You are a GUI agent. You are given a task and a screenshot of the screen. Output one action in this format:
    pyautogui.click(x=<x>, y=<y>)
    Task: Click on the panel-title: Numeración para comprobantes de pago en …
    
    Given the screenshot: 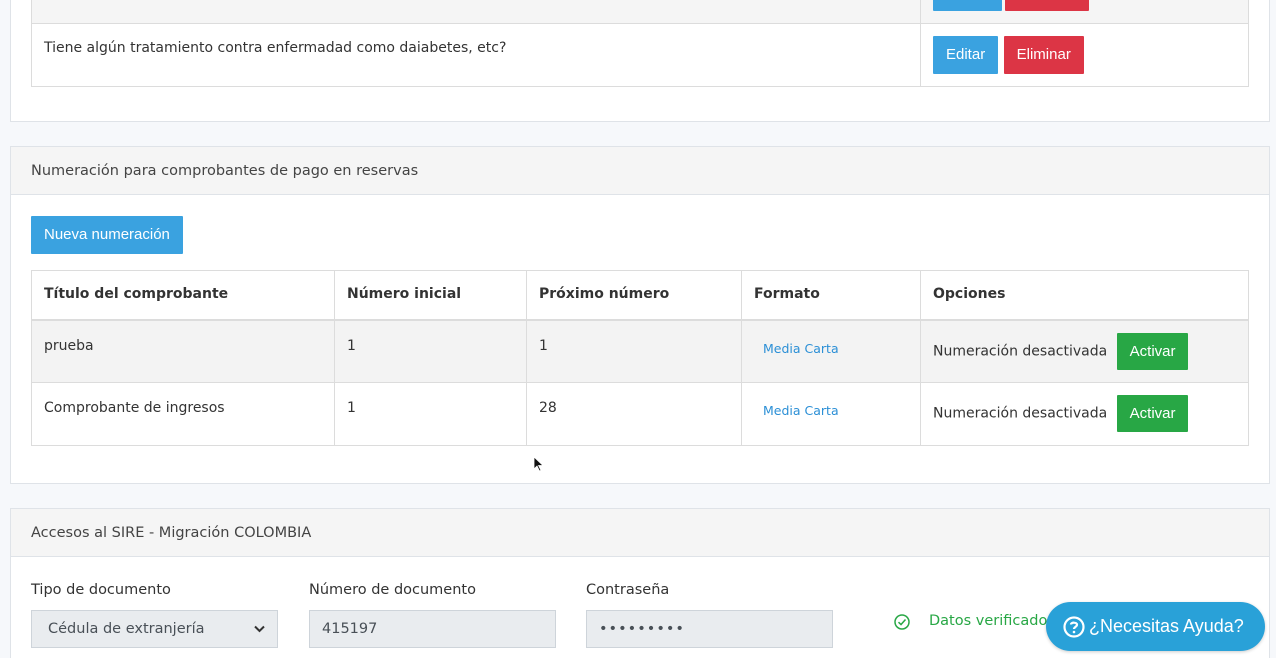 What is the action you would take?
    pyautogui.click(x=640, y=171)
    